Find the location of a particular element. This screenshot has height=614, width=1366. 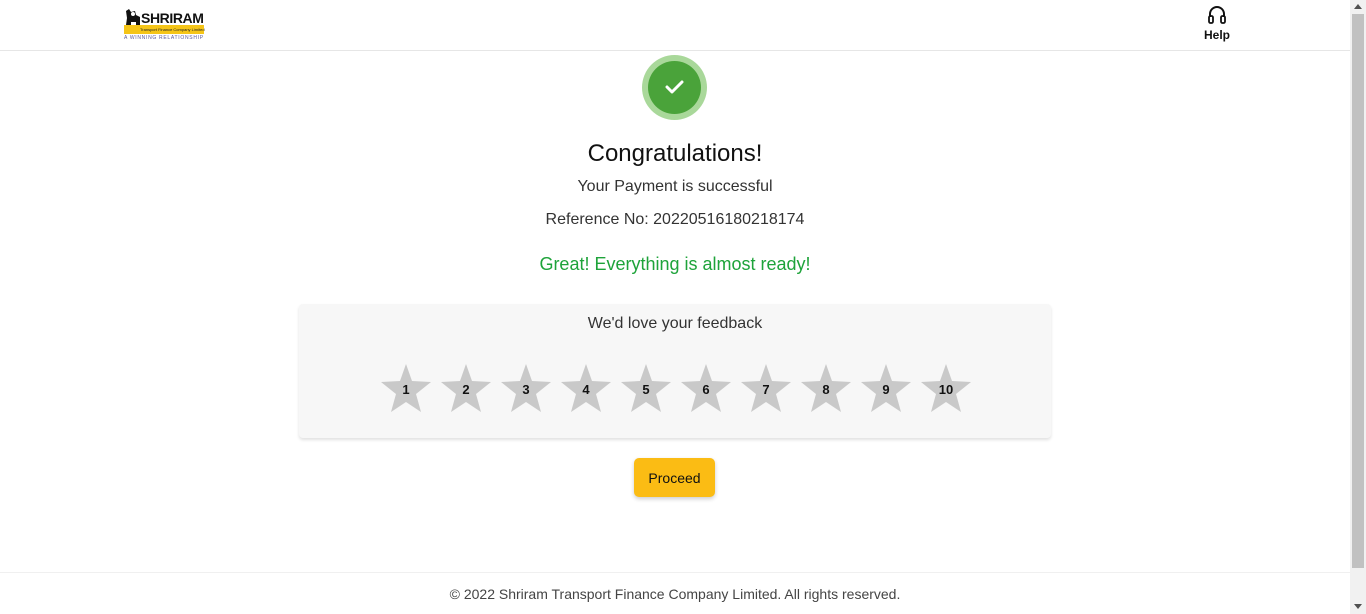

feedback-title: We'd love your feedback is located at coordinates (675, 323).